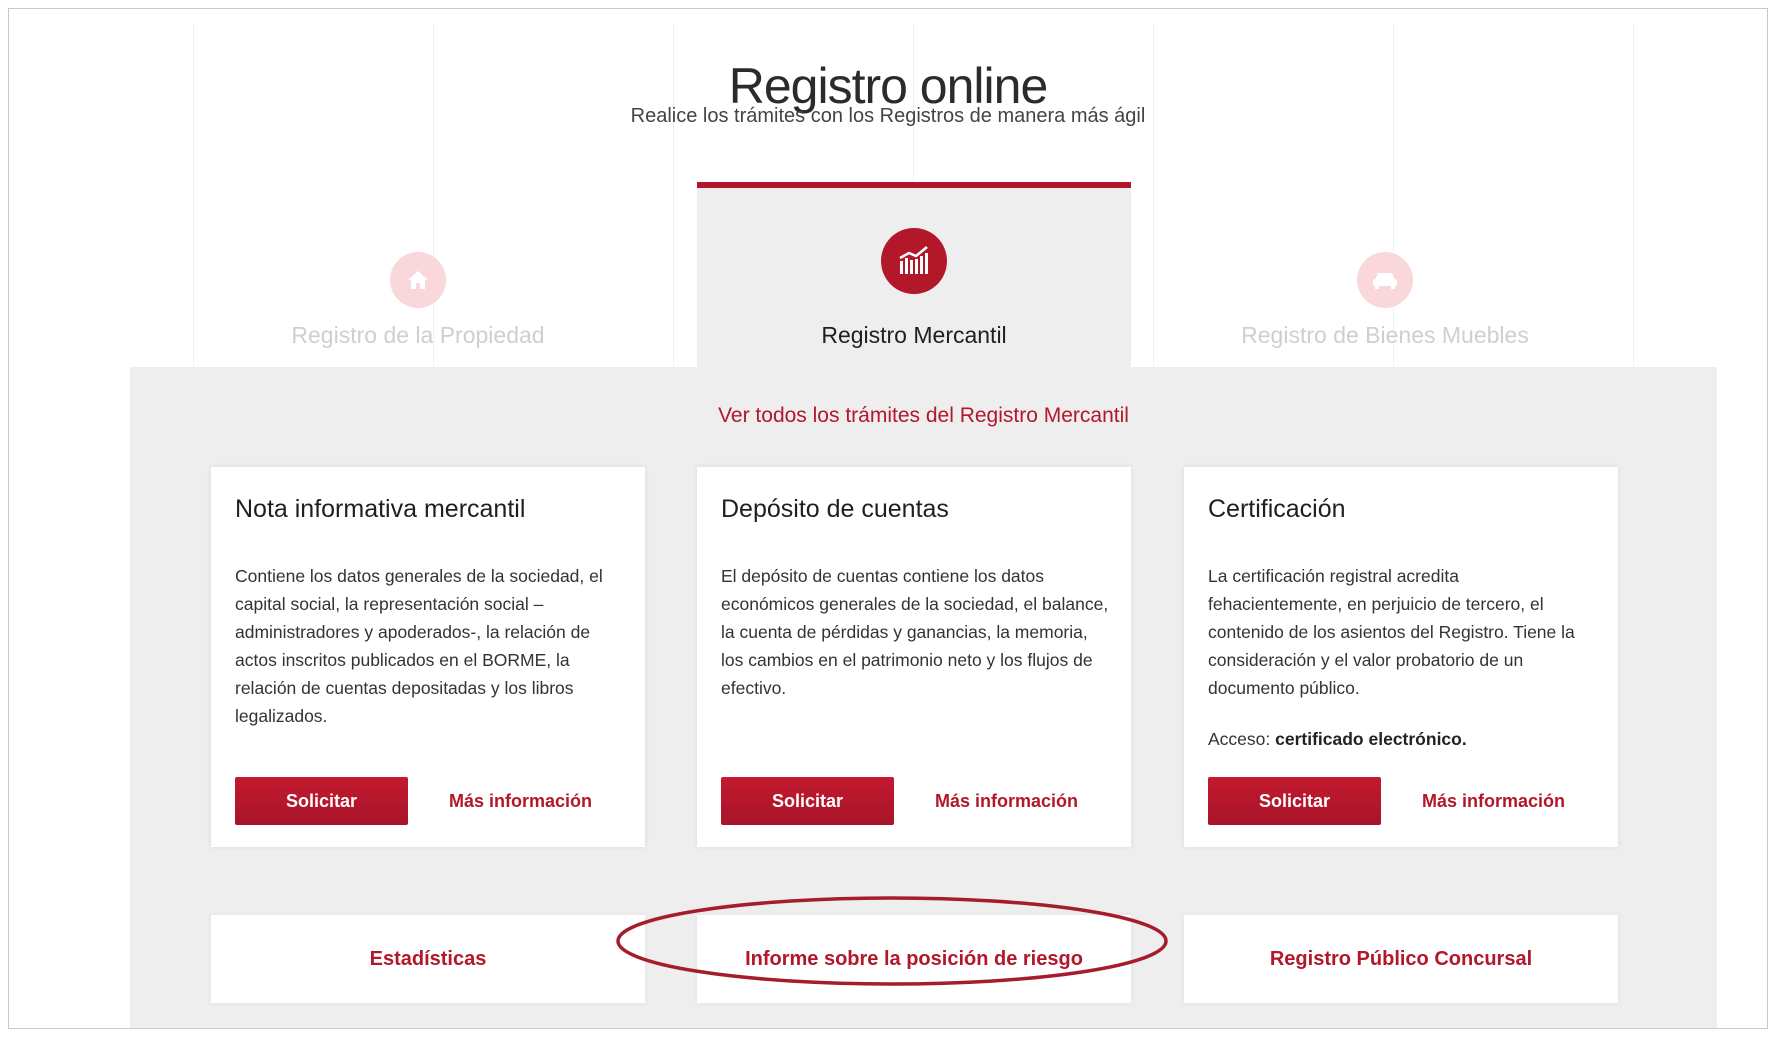 The height and width of the screenshot is (1038, 1779). I want to click on card-title: Depósito de cuentas, so click(835, 509).